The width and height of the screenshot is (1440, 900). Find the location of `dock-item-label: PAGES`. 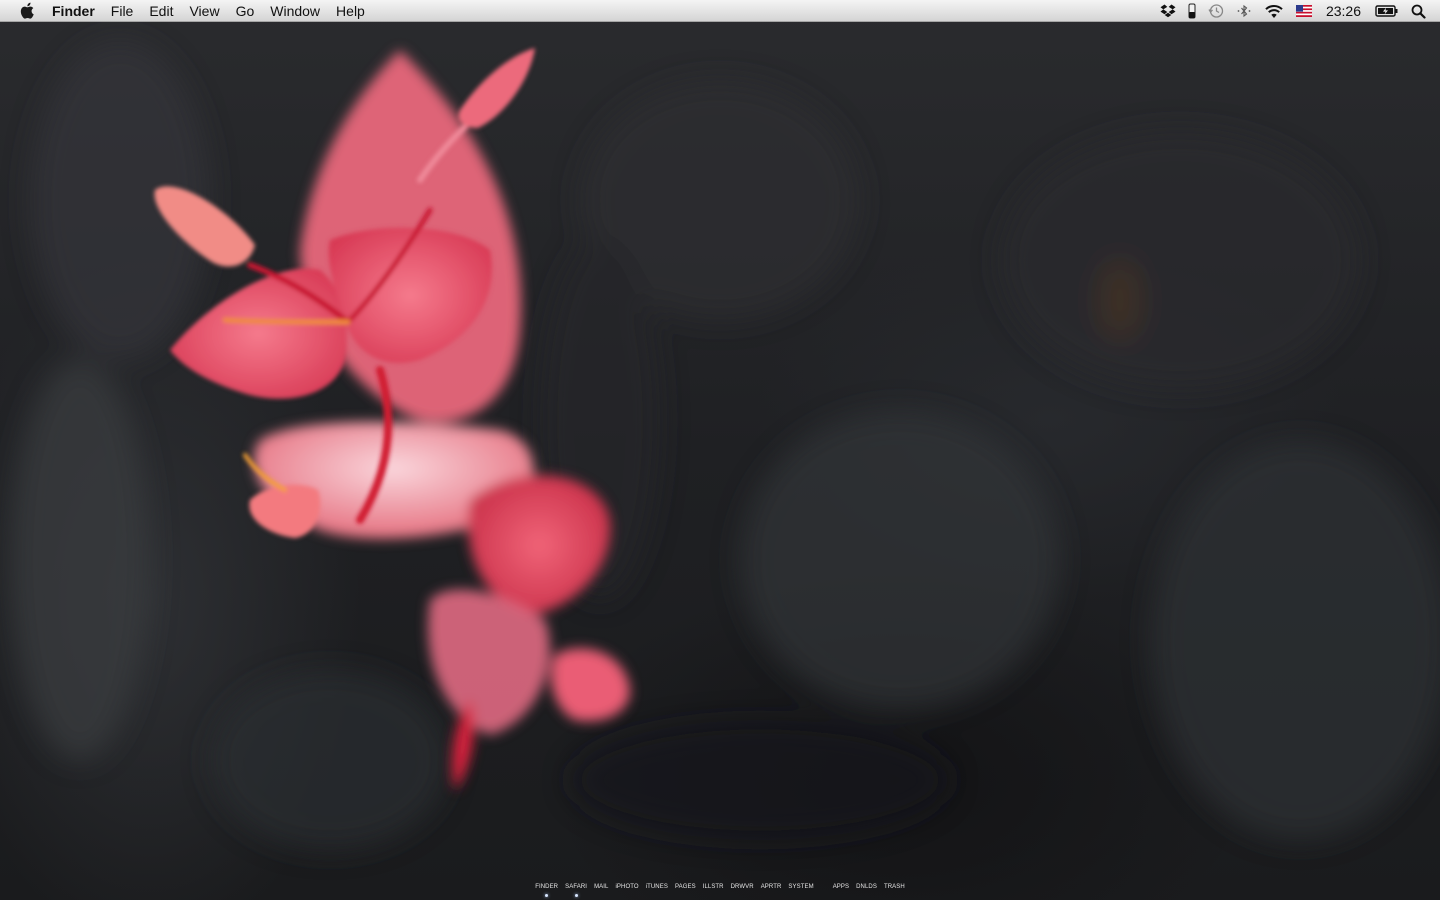

dock-item-label: PAGES is located at coordinates (685, 887).